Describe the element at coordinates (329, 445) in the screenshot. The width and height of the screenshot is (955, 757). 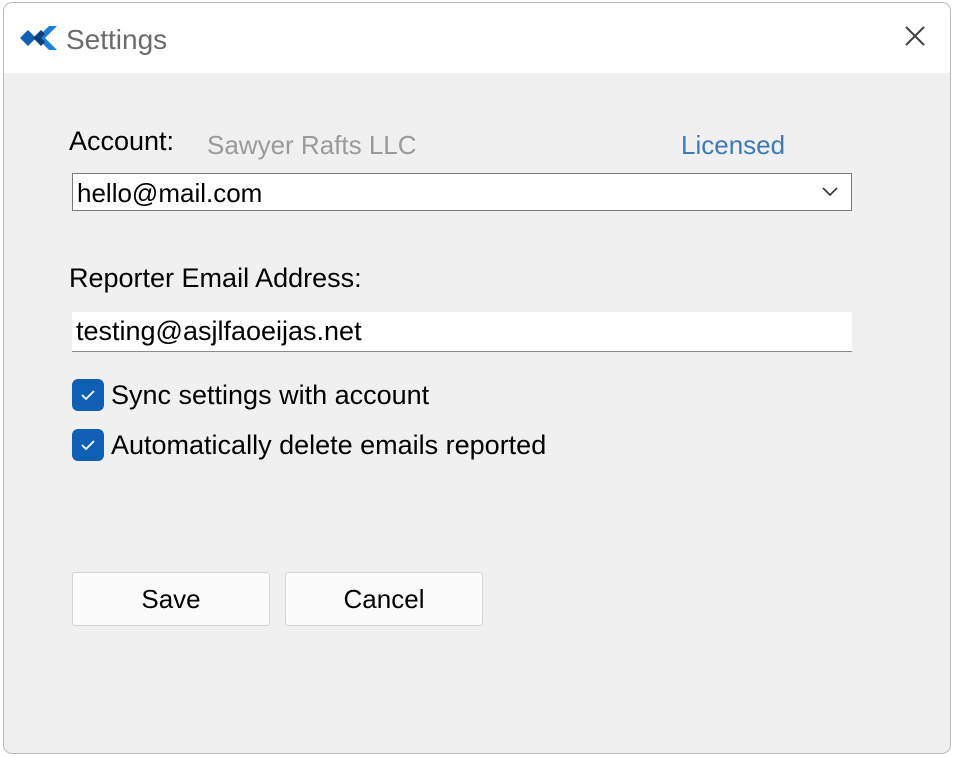
I see `auto-delete-label: Automatically delete emails reported` at that location.